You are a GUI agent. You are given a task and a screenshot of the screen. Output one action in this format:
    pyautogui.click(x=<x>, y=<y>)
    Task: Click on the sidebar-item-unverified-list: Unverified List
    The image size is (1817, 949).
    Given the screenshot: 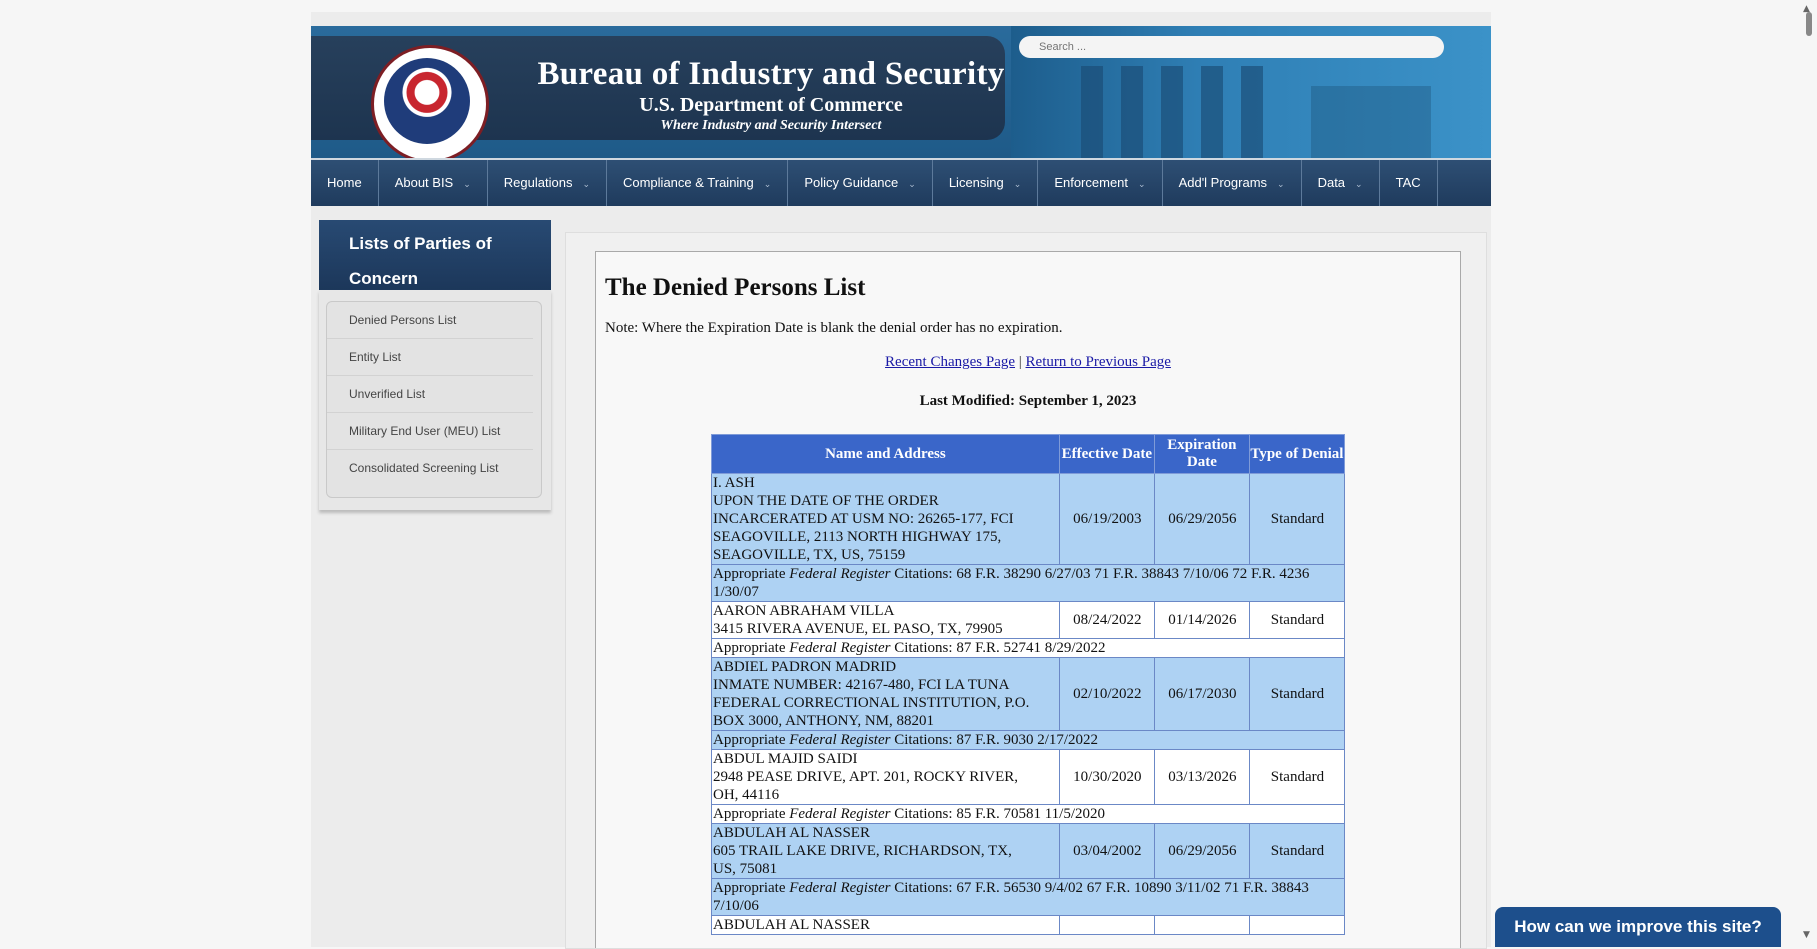 What is the action you would take?
    pyautogui.click(x=430, y=394)
    